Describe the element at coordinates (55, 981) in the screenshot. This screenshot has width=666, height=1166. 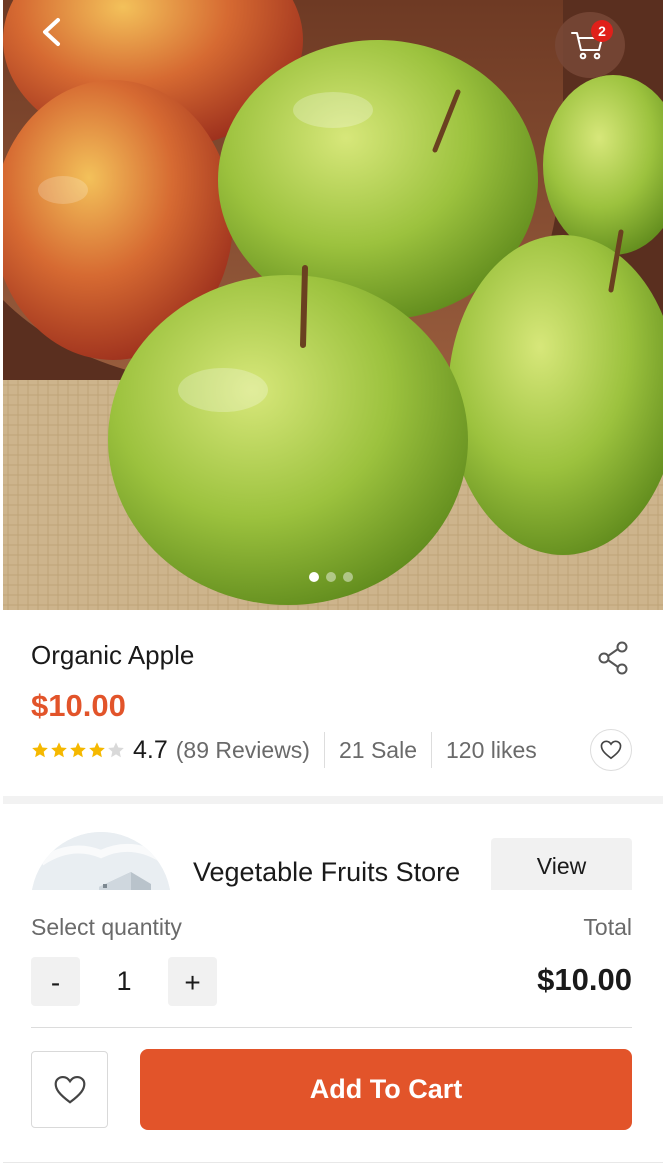
I see `decrease-quantity-button: -` at that location.